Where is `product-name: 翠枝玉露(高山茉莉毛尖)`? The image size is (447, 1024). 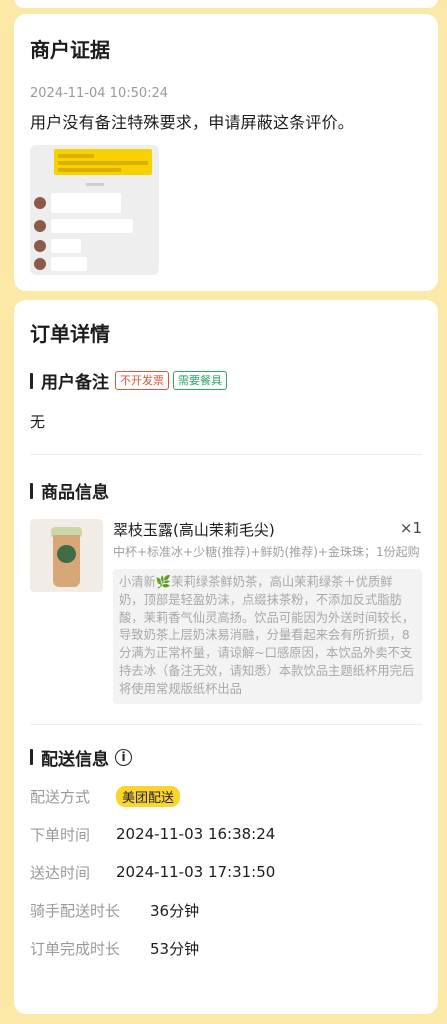
product-name: 翠枝玉露(高山茉莉毛尖) is located at coordinates (194, 530).